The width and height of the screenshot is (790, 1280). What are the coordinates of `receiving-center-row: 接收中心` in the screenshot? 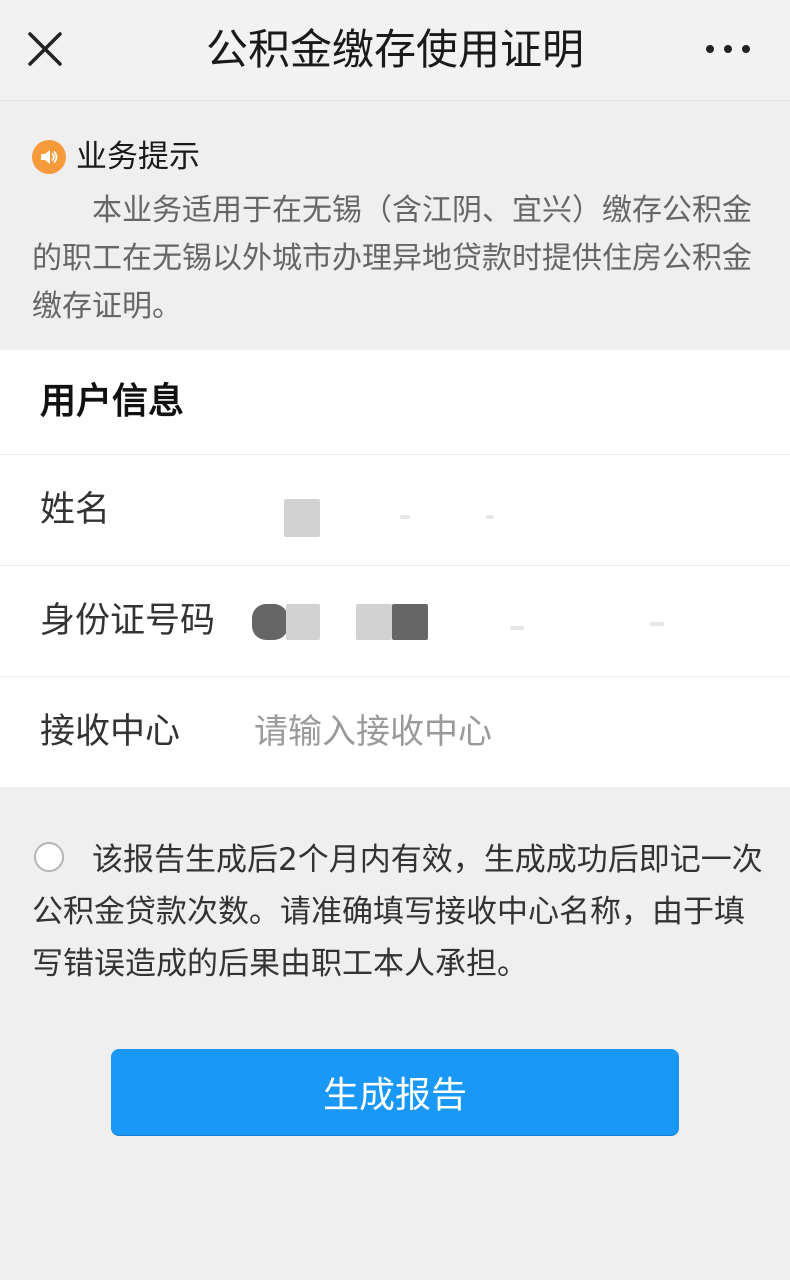 It's located at (395, 732).